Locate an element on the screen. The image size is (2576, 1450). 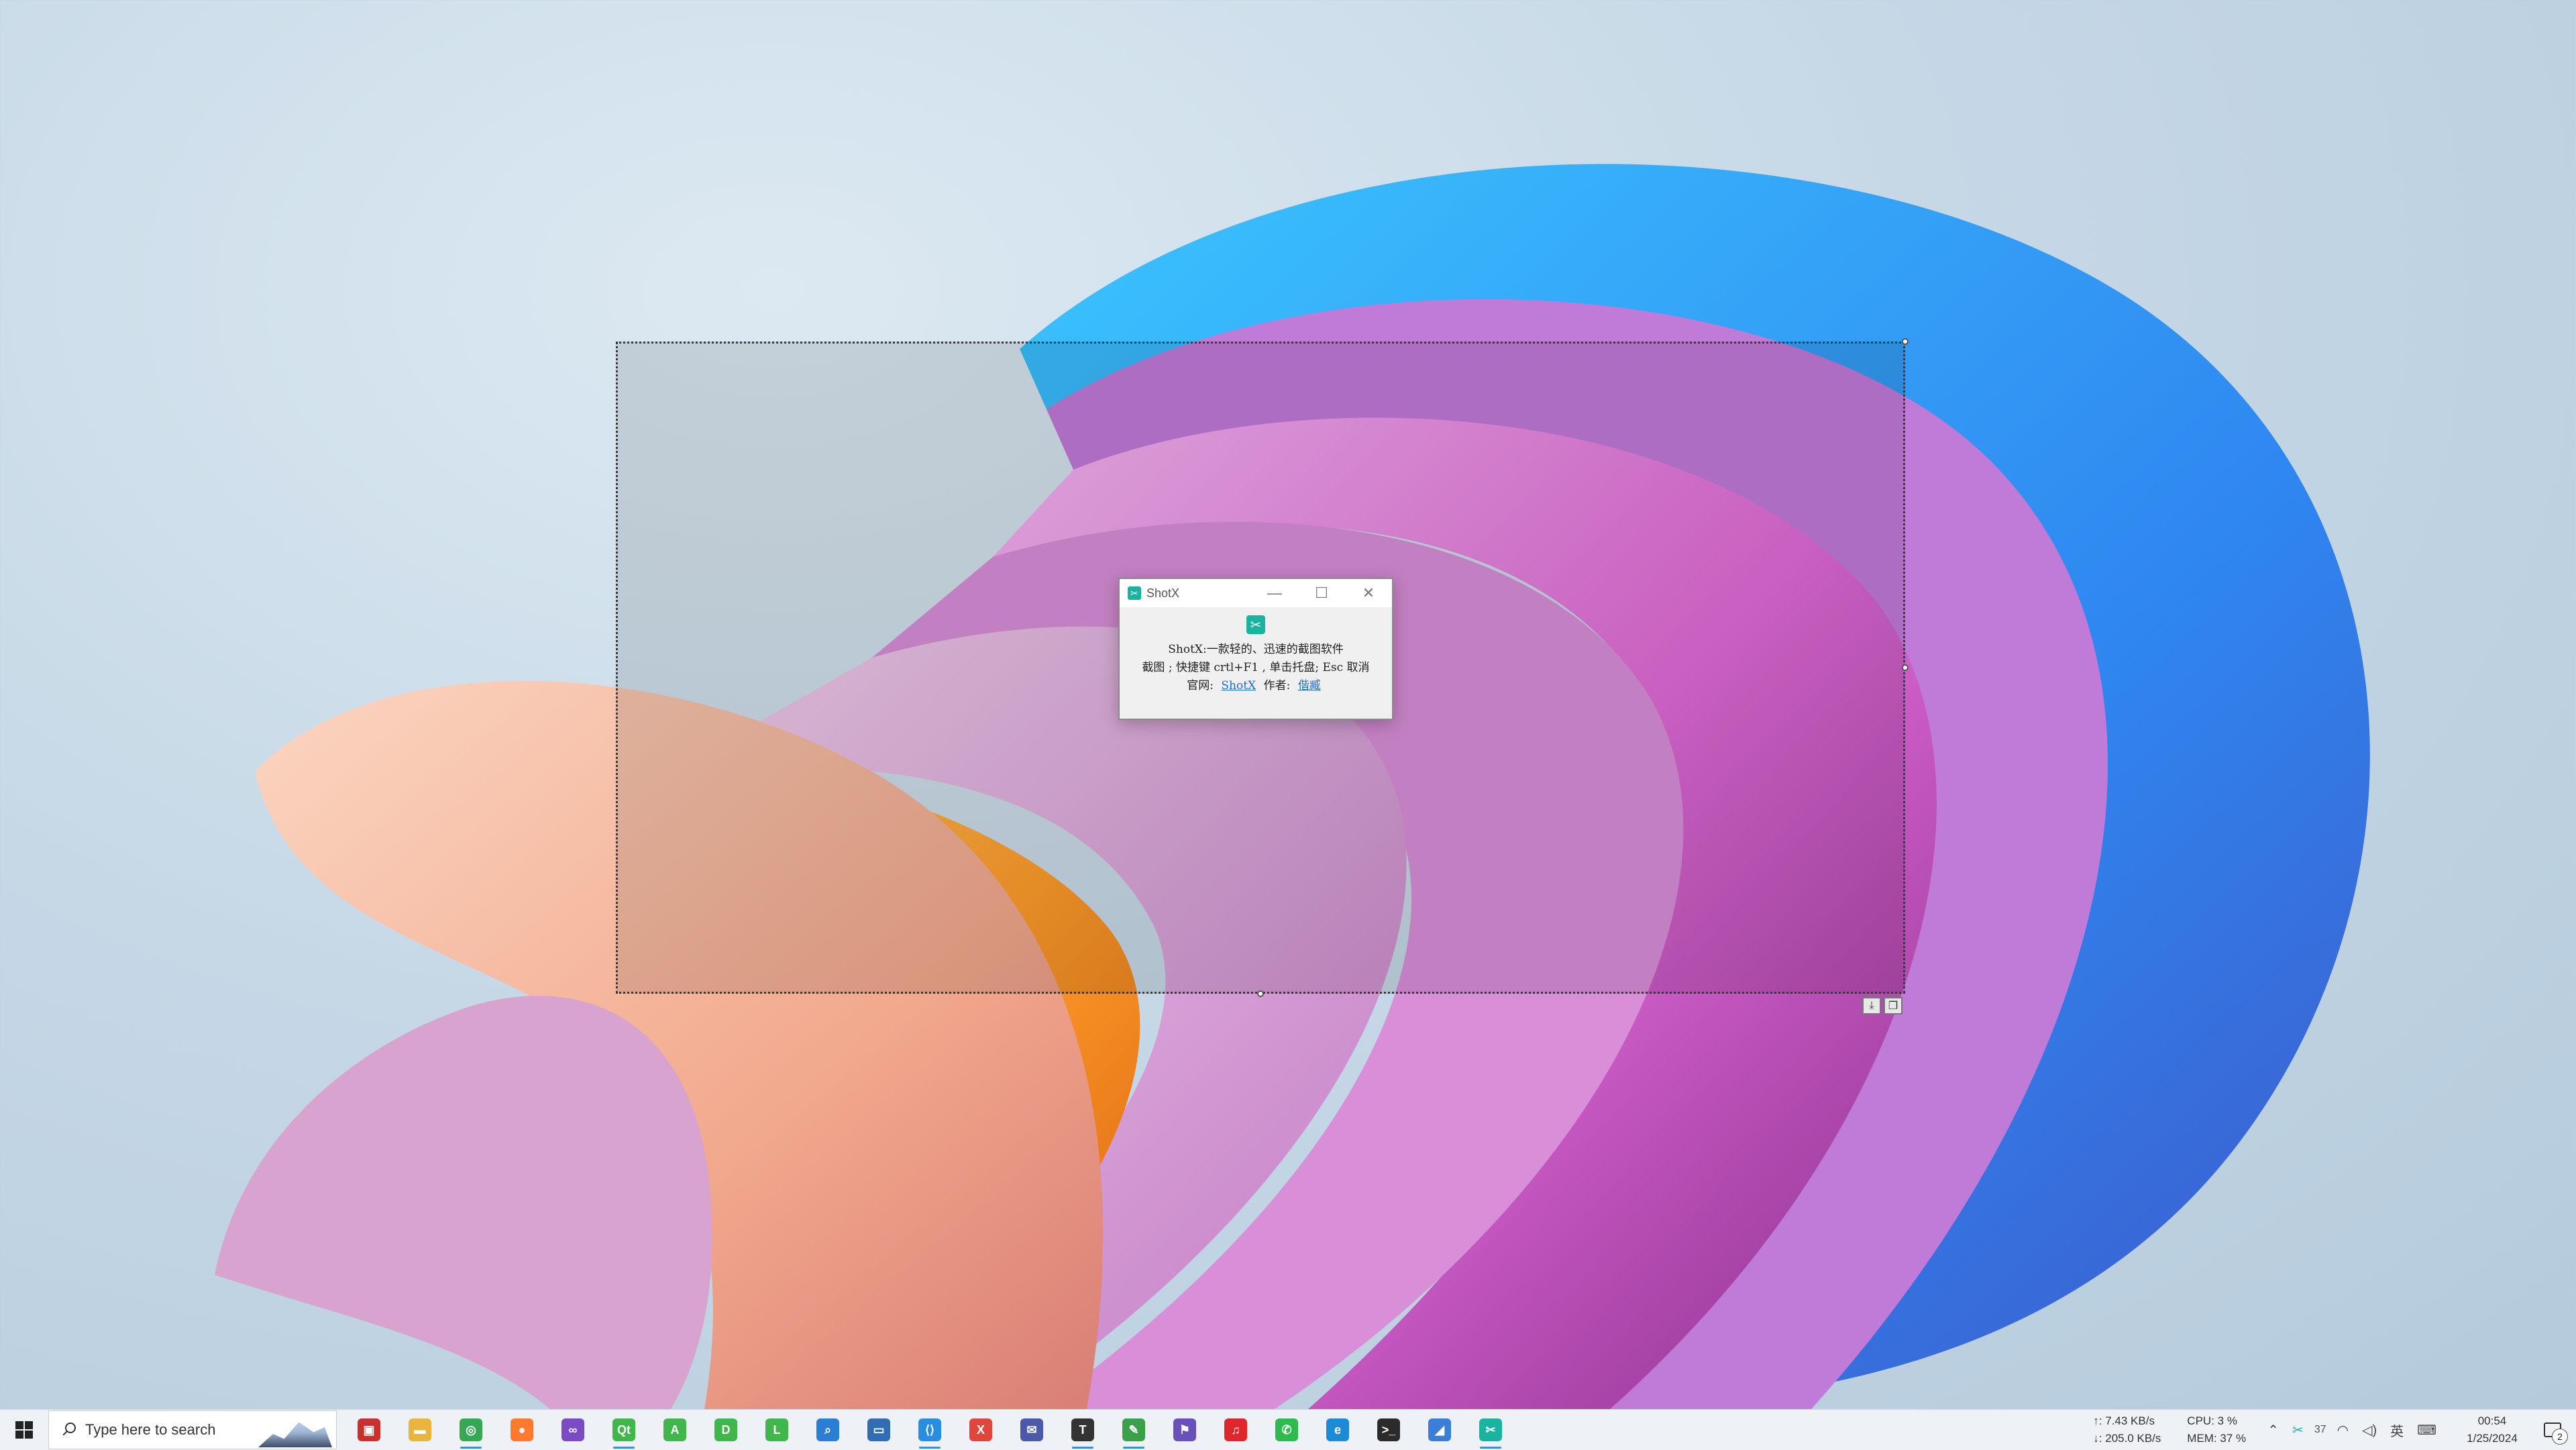
qt-linguist-icon: L is located at coordinates (776, 1429).